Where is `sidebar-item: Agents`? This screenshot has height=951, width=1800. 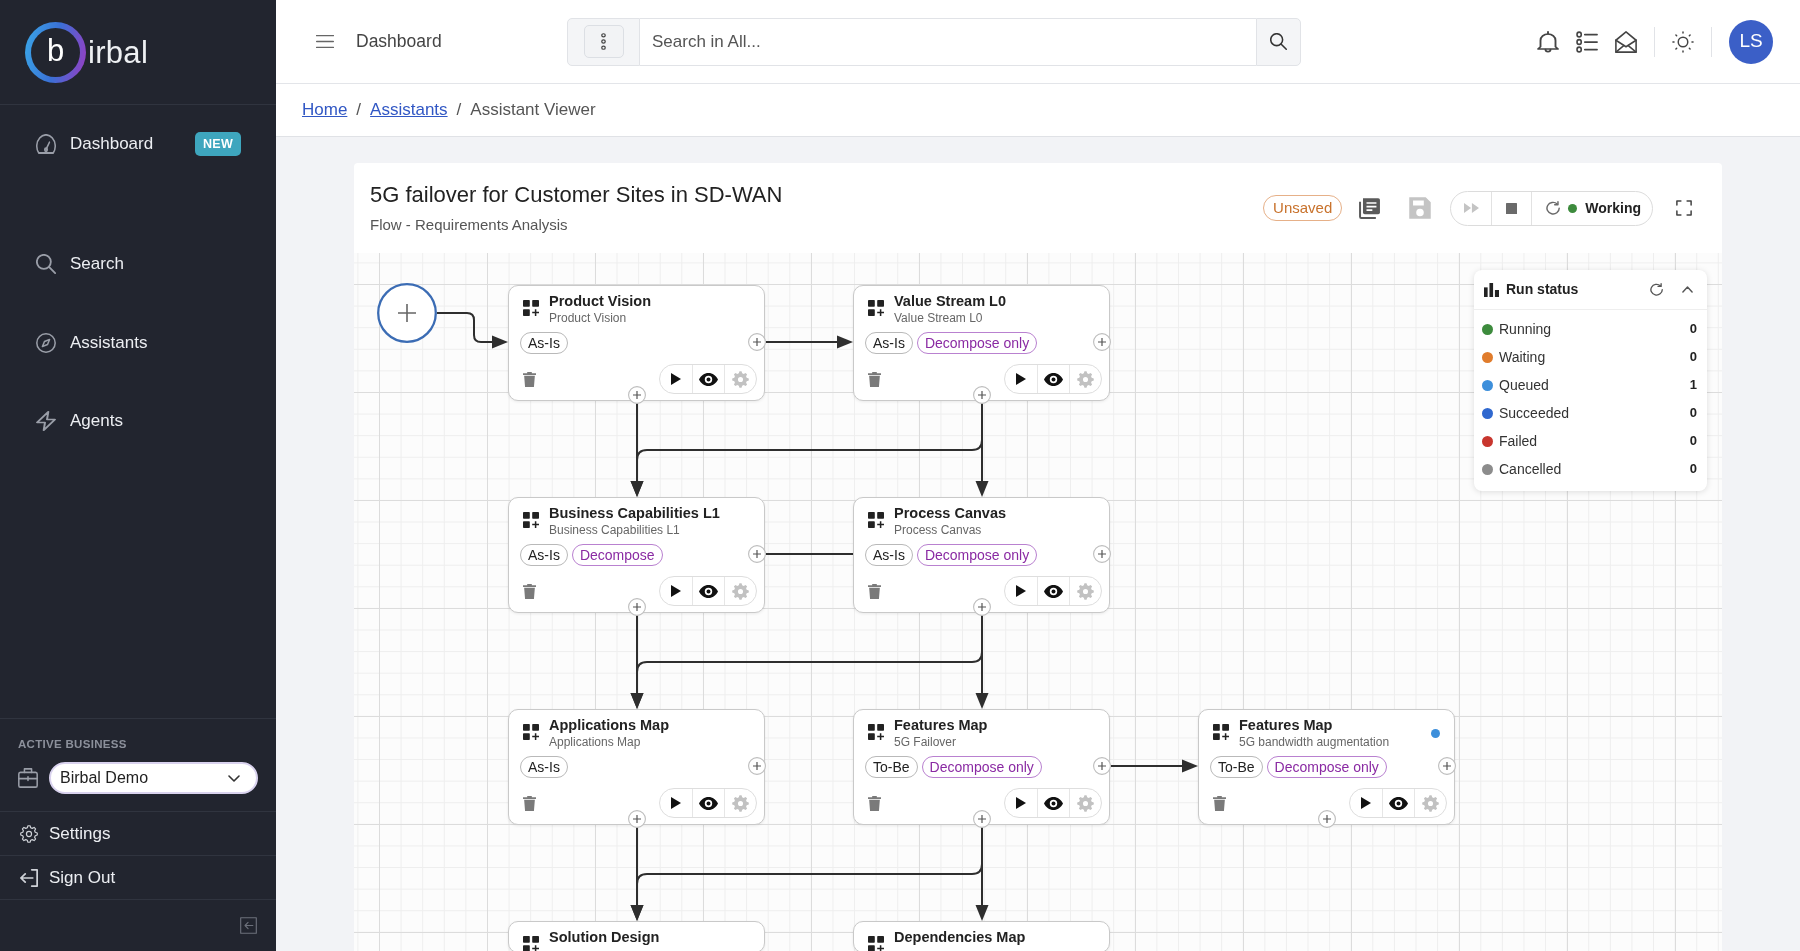 sidebar-item: Agents is located at coordinates (66, 421).